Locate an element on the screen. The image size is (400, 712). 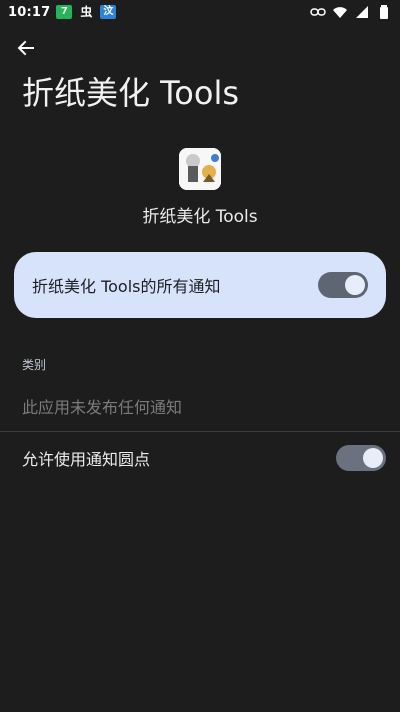
status-time: 10:17 is located at coordinates (29, 12).